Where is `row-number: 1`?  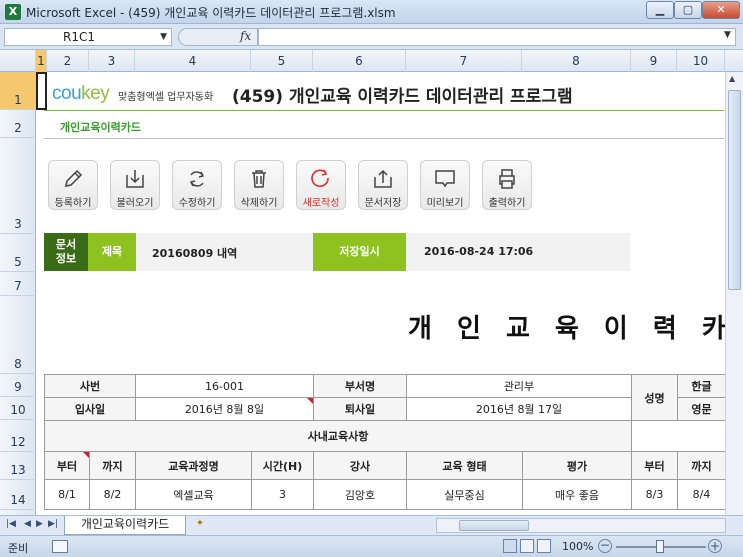 row-number: 1 is located at coordinates (18, 100).